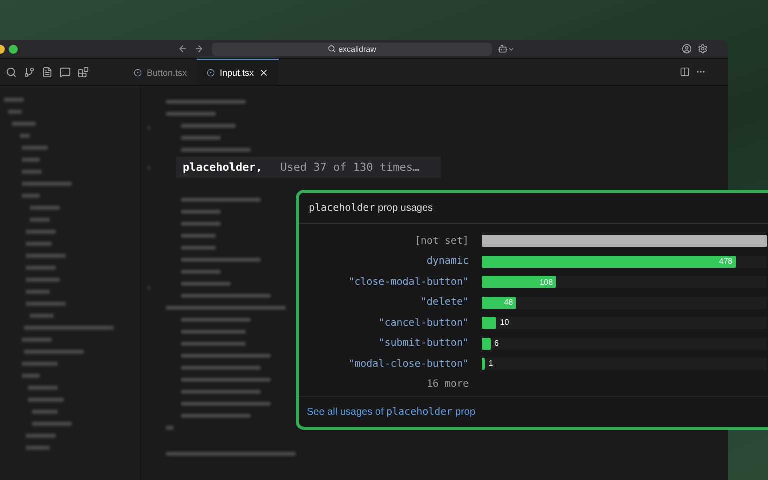  I want to click on more-label: 16 more, so click(384, 384).